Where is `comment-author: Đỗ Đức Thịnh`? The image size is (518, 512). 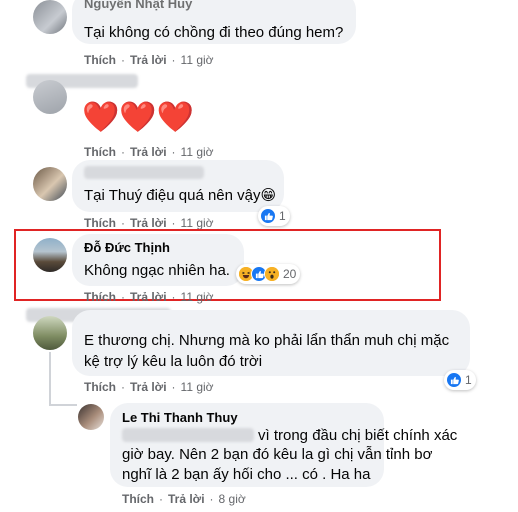 comment-author: Đỗ Đức Thịnh is located at coordinates (127, 247).